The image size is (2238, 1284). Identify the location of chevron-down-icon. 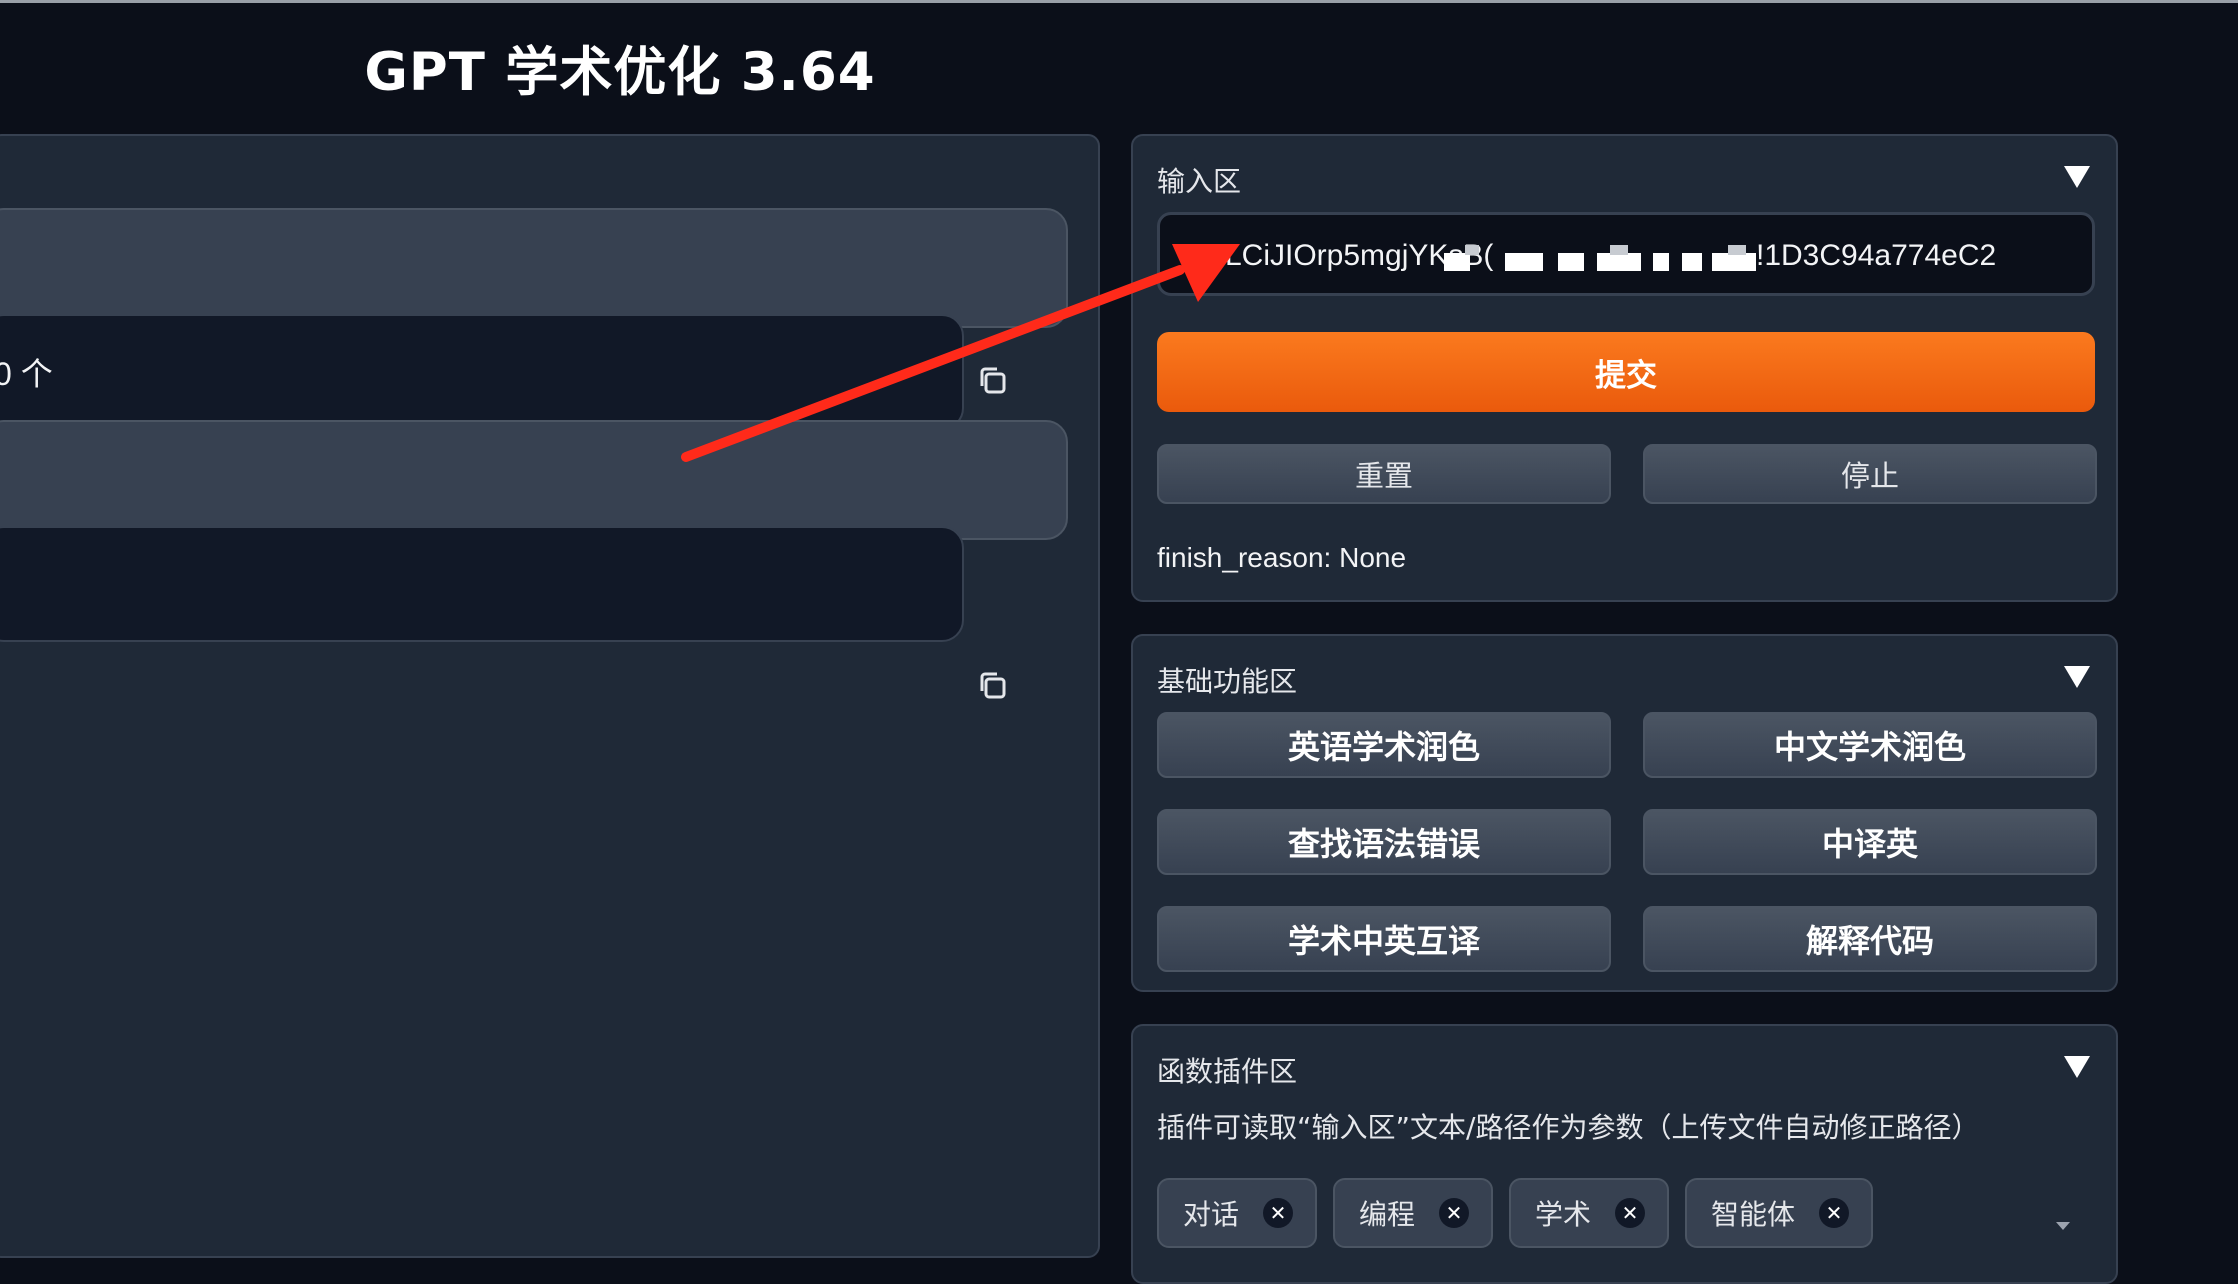
(2063, 1226).